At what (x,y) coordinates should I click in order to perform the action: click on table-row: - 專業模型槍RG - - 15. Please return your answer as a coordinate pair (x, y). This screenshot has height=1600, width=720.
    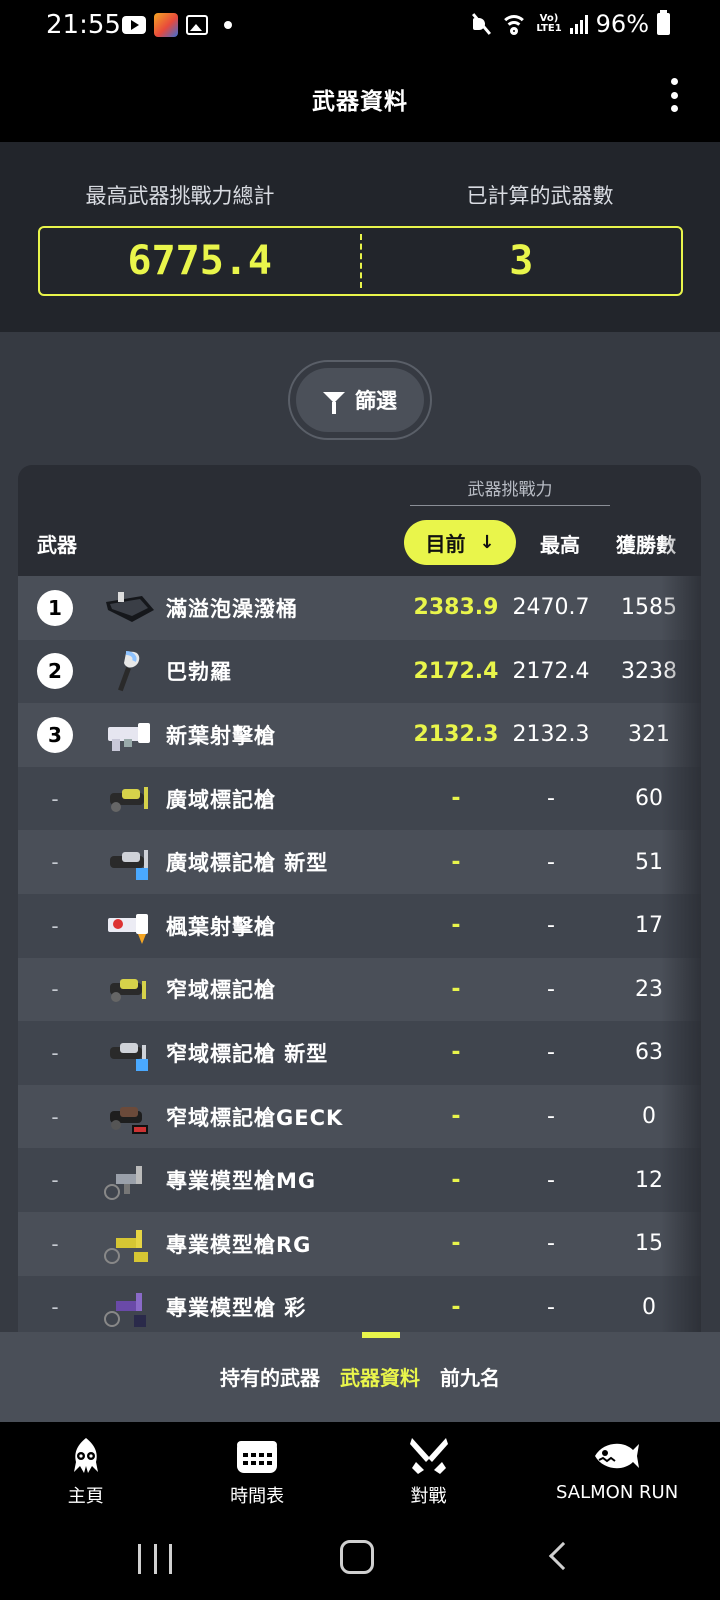
    Looking at the image, I should click on (359, 1243).